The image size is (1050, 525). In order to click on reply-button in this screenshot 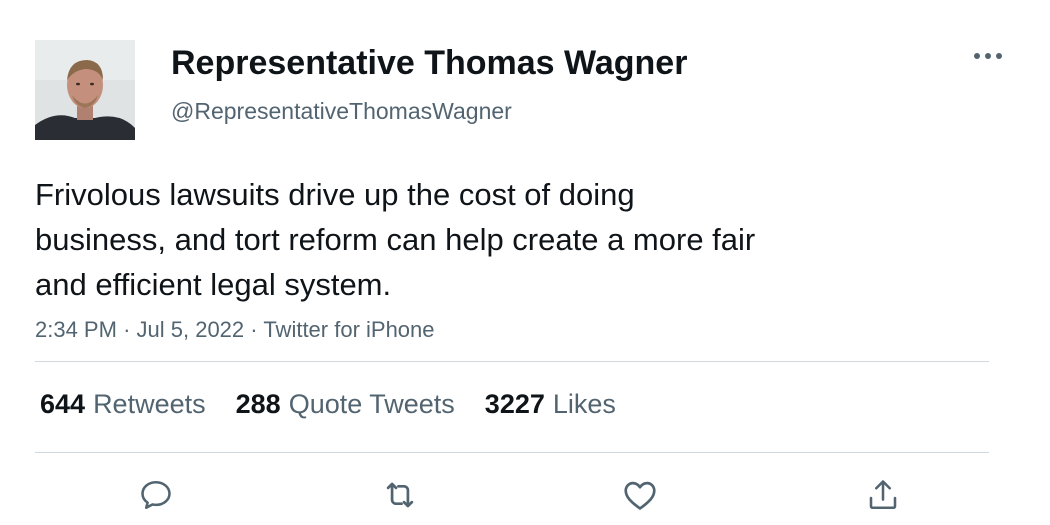, I will do `click(156, 495)`.